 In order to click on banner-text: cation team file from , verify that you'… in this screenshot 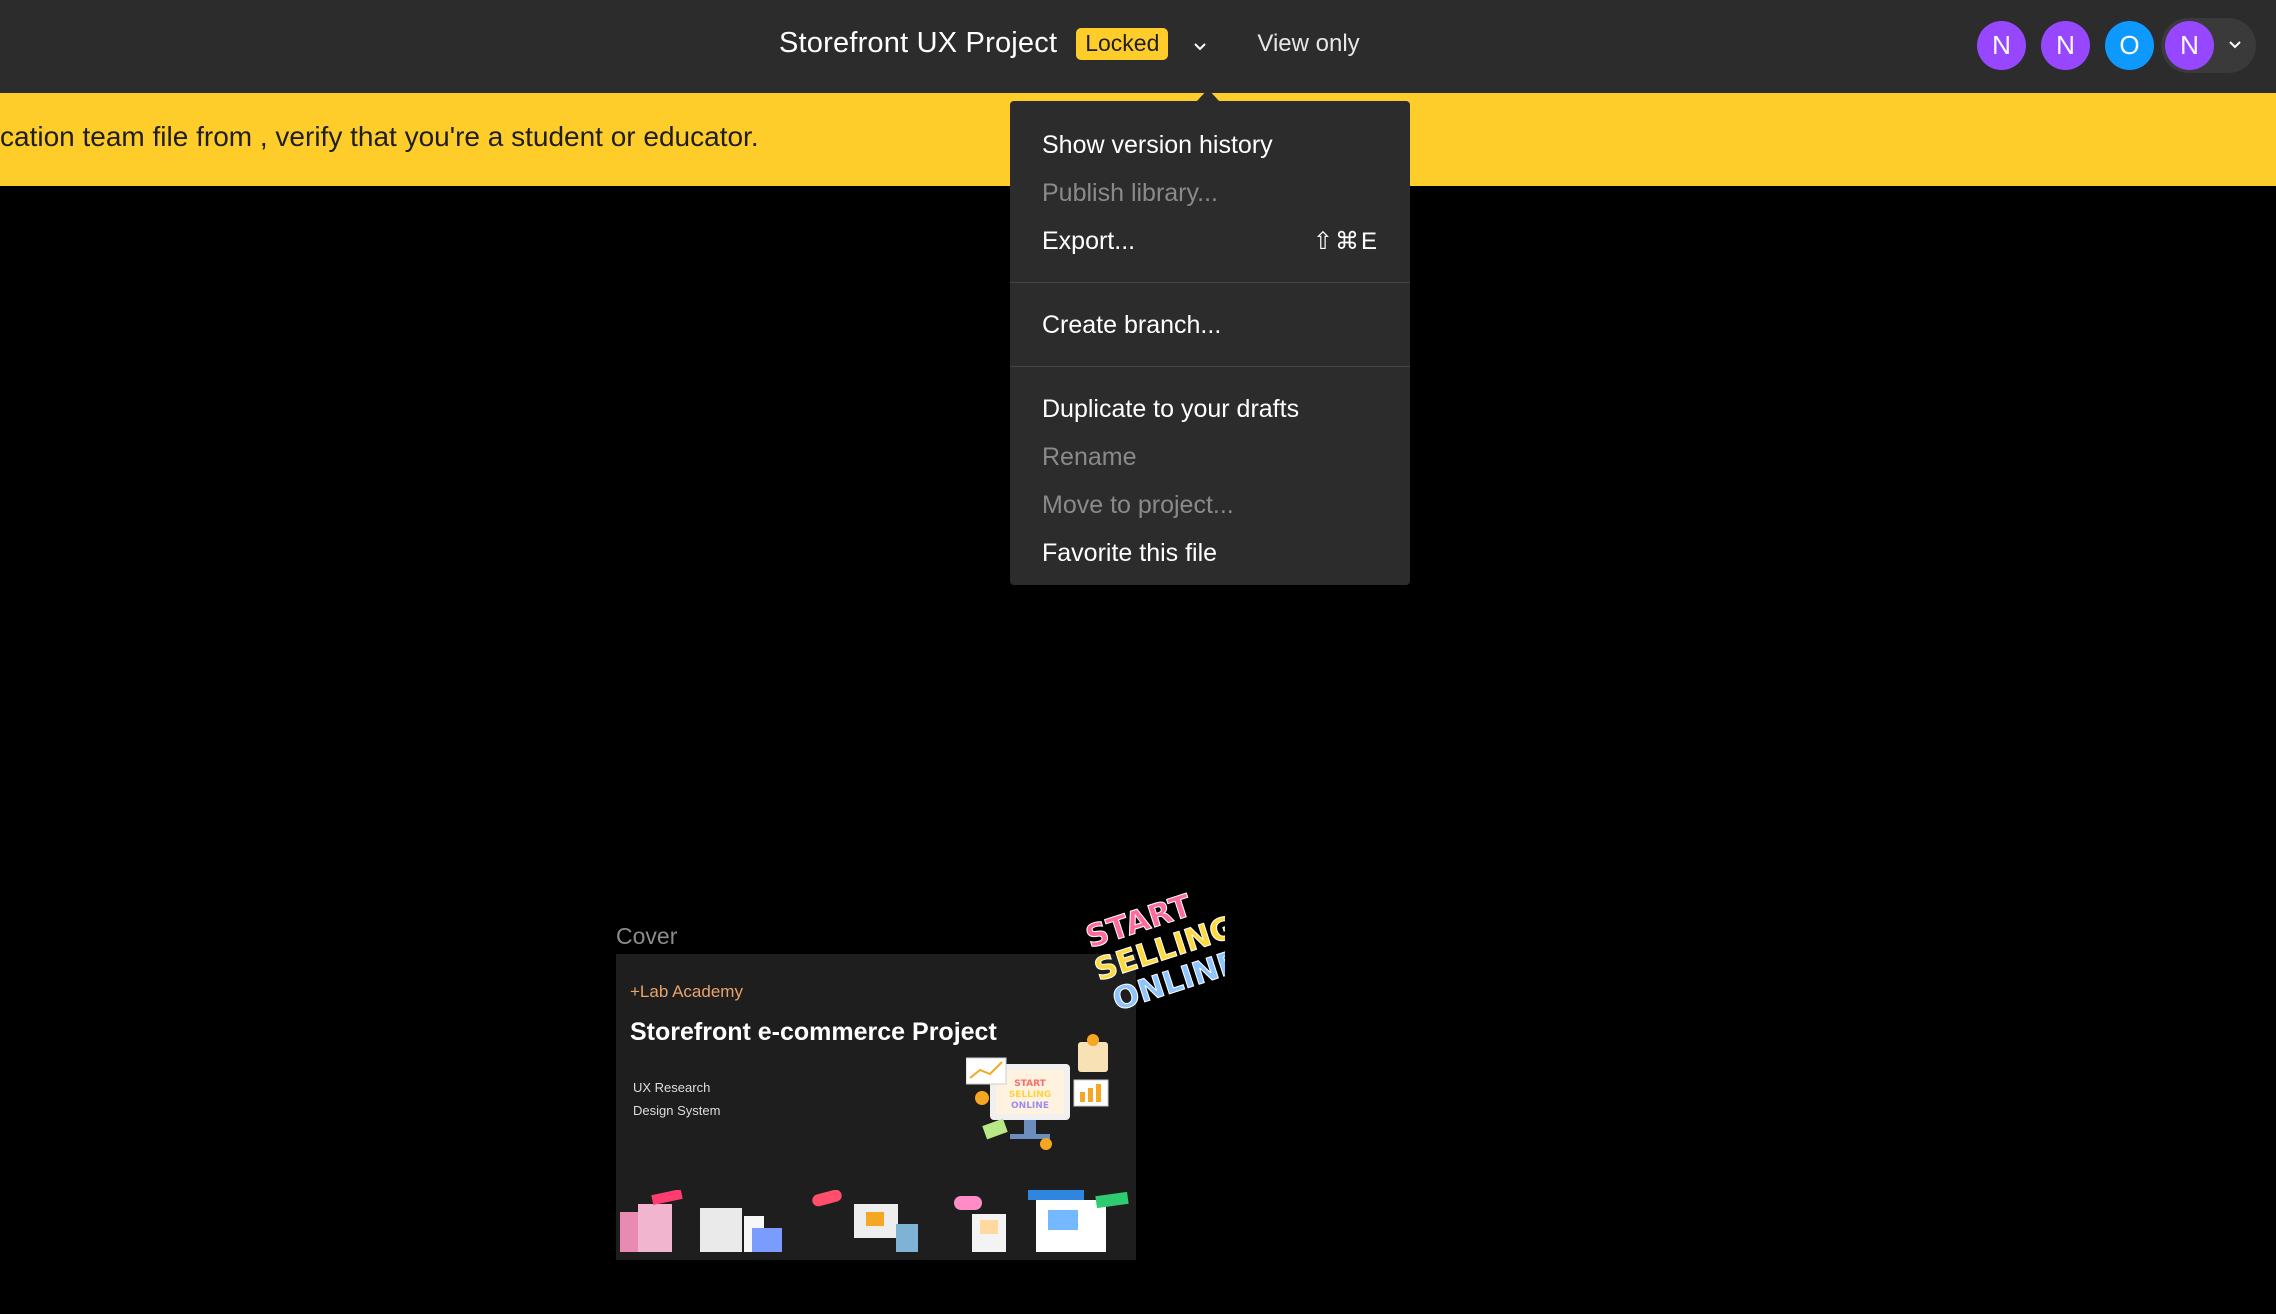, I will do `click(379, 136)`.